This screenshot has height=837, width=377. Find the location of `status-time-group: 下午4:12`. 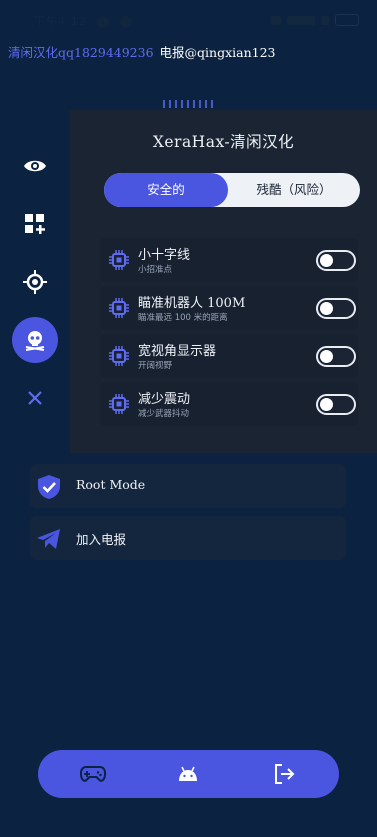

status-time-group: 下午4:12 is located at coordinates (83, 21).